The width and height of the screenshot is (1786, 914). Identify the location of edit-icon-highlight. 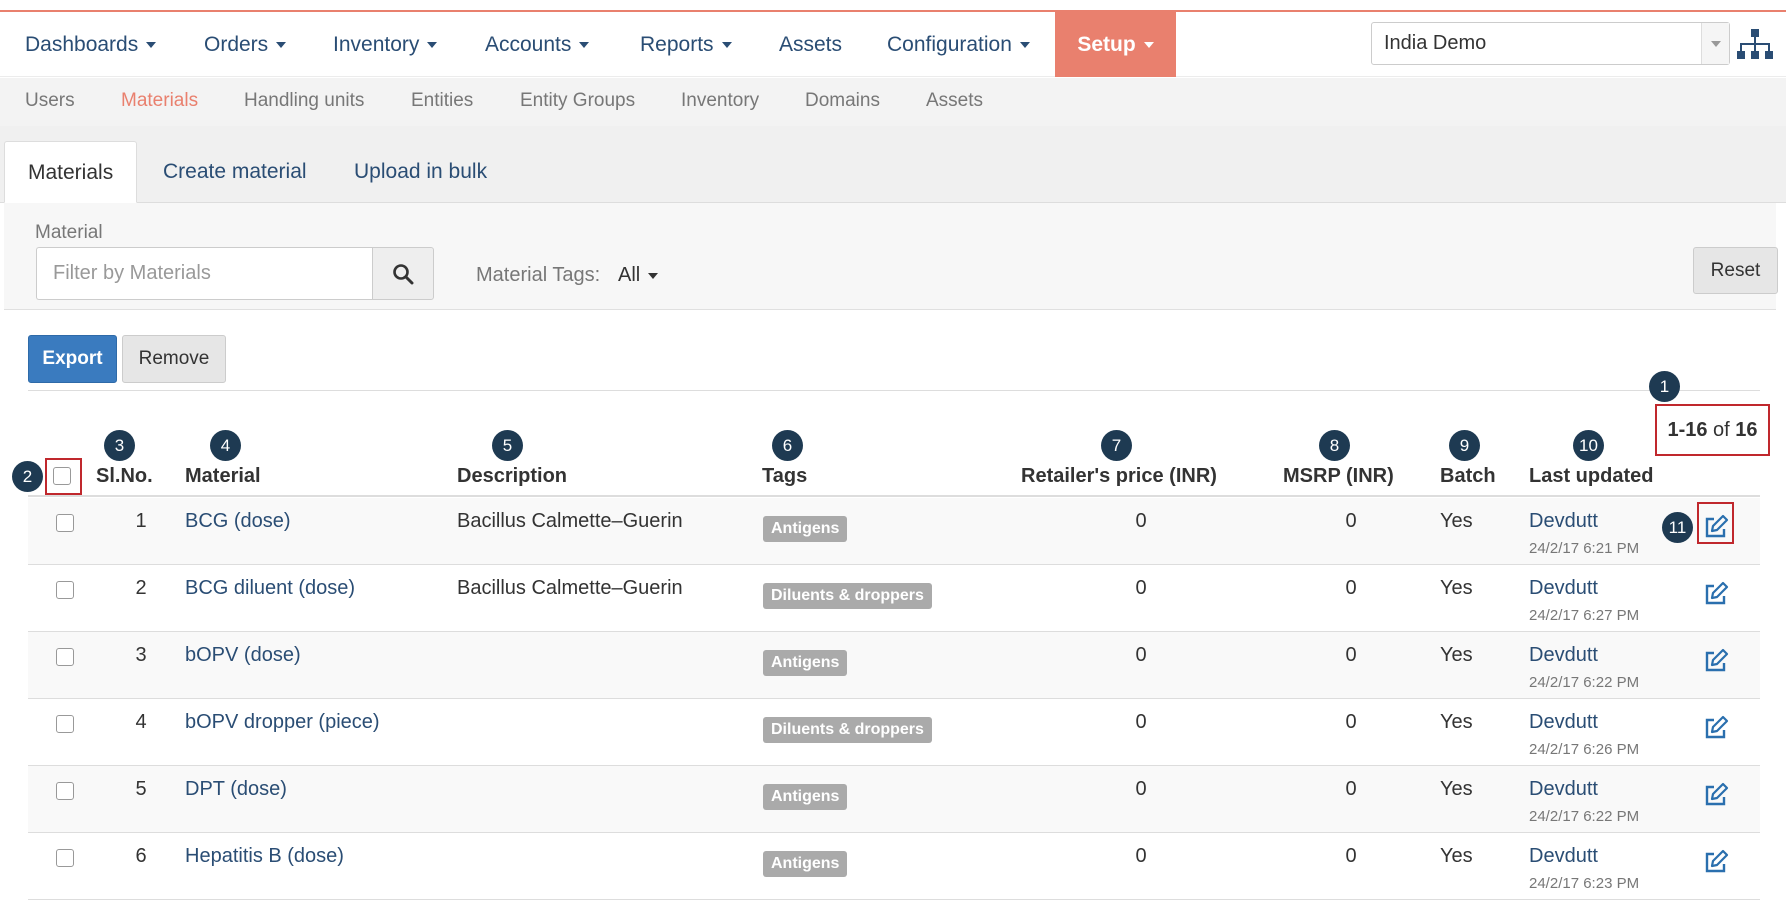
(1715, 523).